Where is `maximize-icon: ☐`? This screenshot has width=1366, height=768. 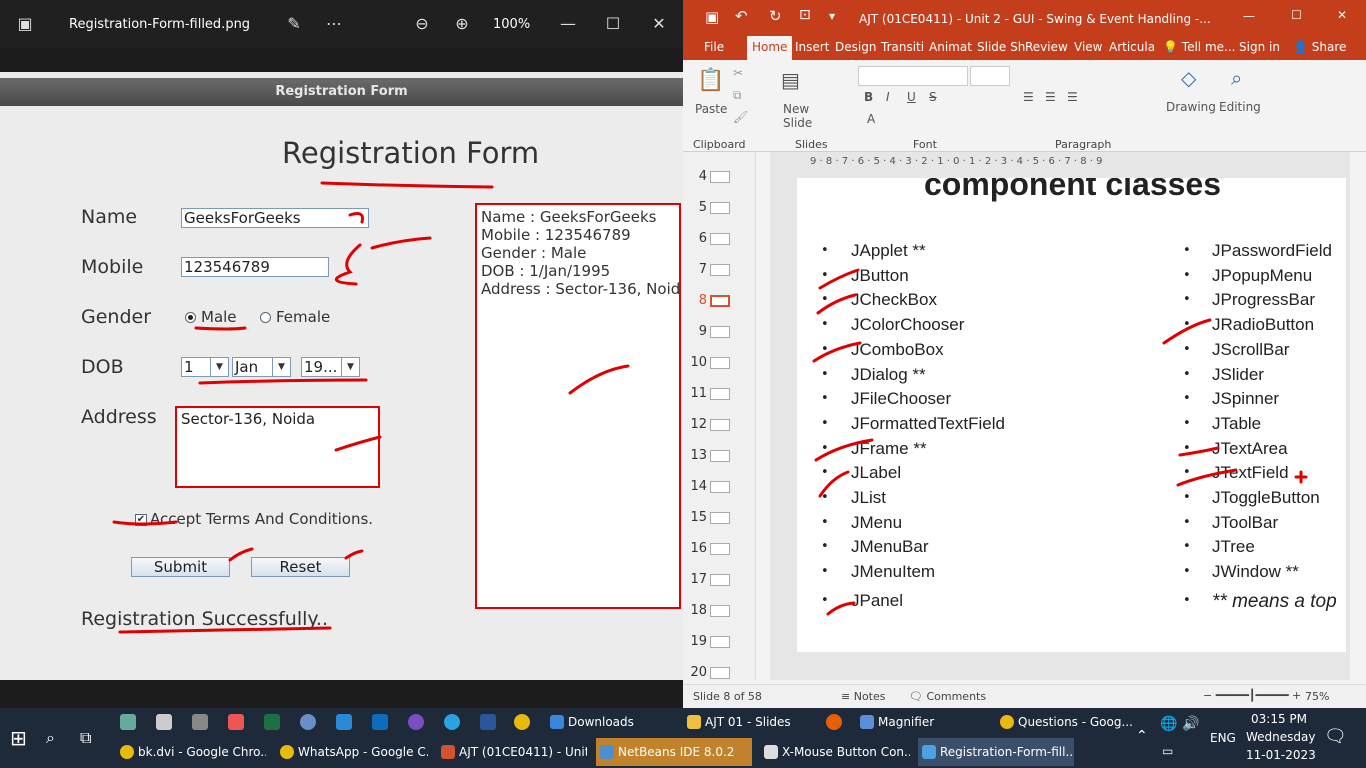 maximize-icon: ☐ is located at coordinates (613, 23).